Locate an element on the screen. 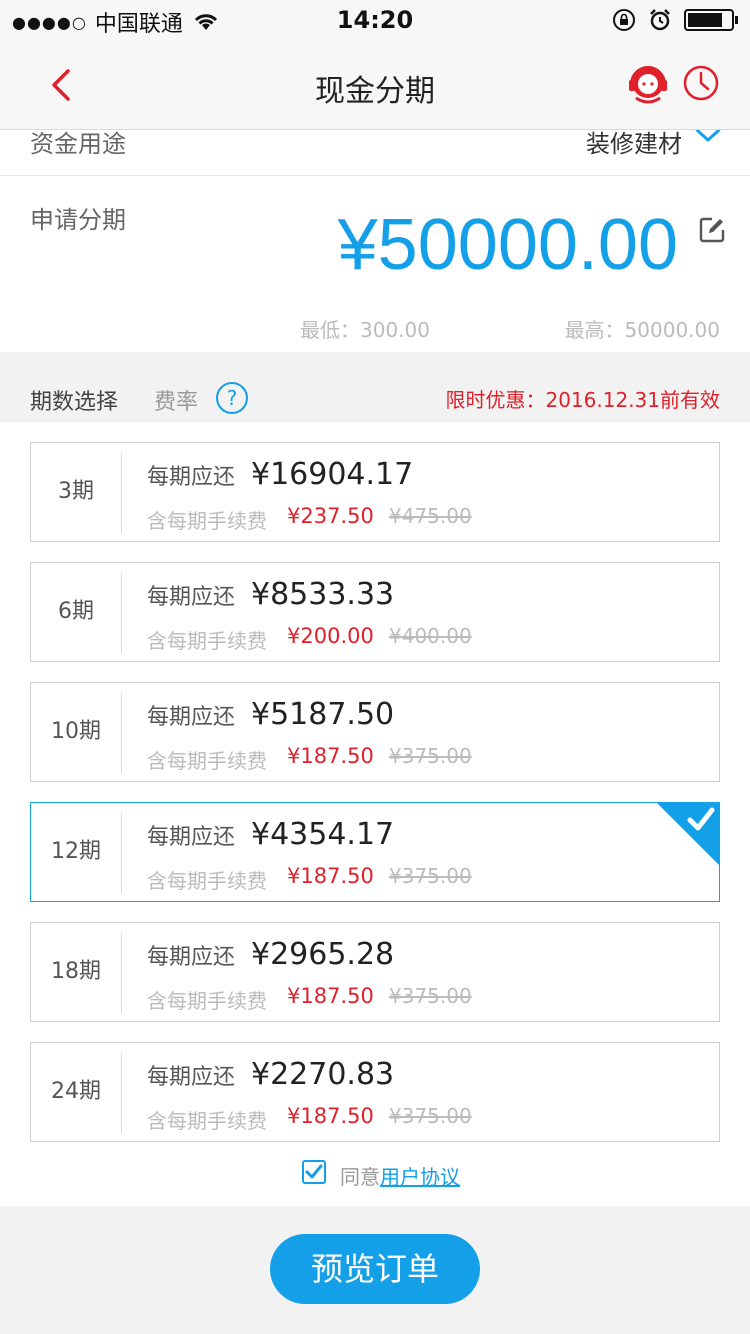  status-bar: ●●●●○ 中国联通 14:20 is located at coordinates (375, 20).